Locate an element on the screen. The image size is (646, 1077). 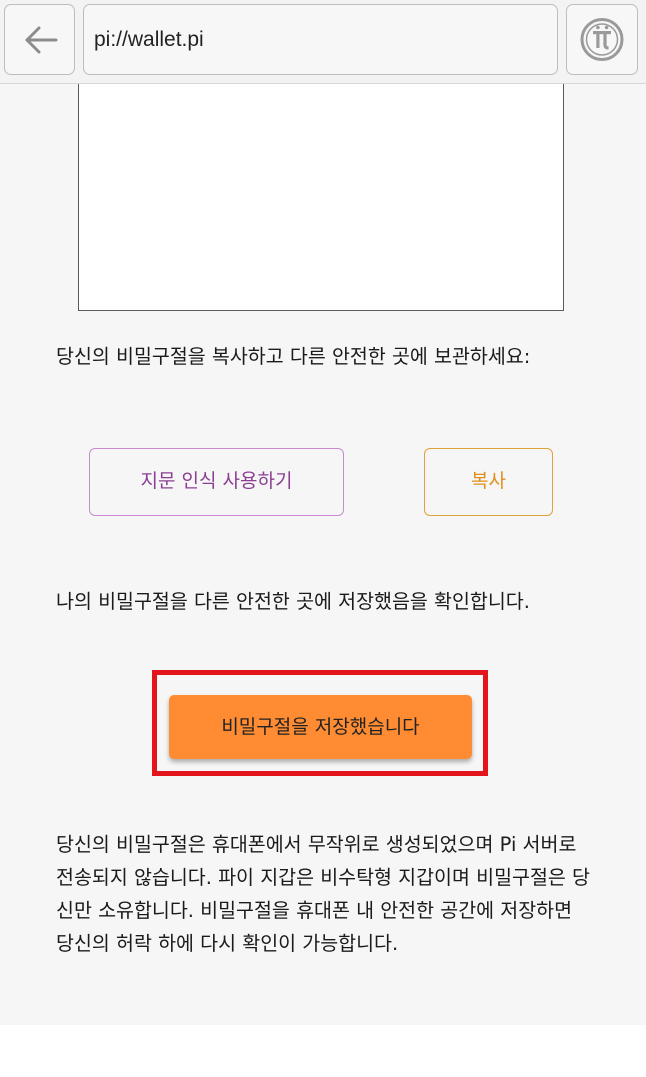
back-button is located at coordinates (39, 39).